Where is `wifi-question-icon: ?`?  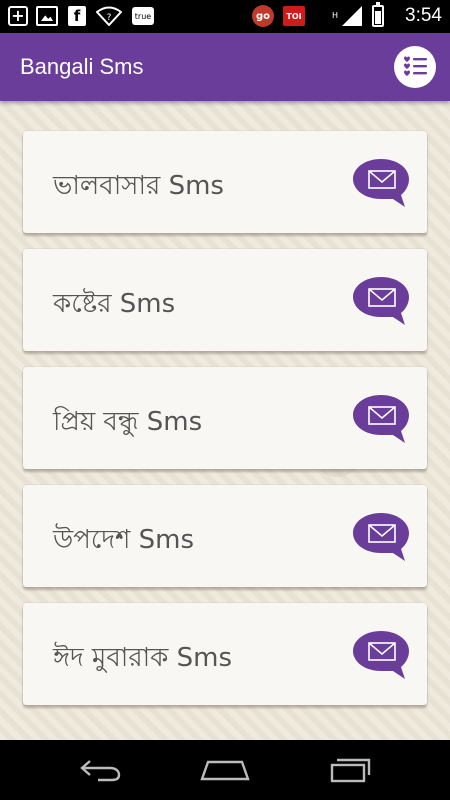
wifi-question-icon: ? is located at coordinates (109, 16).